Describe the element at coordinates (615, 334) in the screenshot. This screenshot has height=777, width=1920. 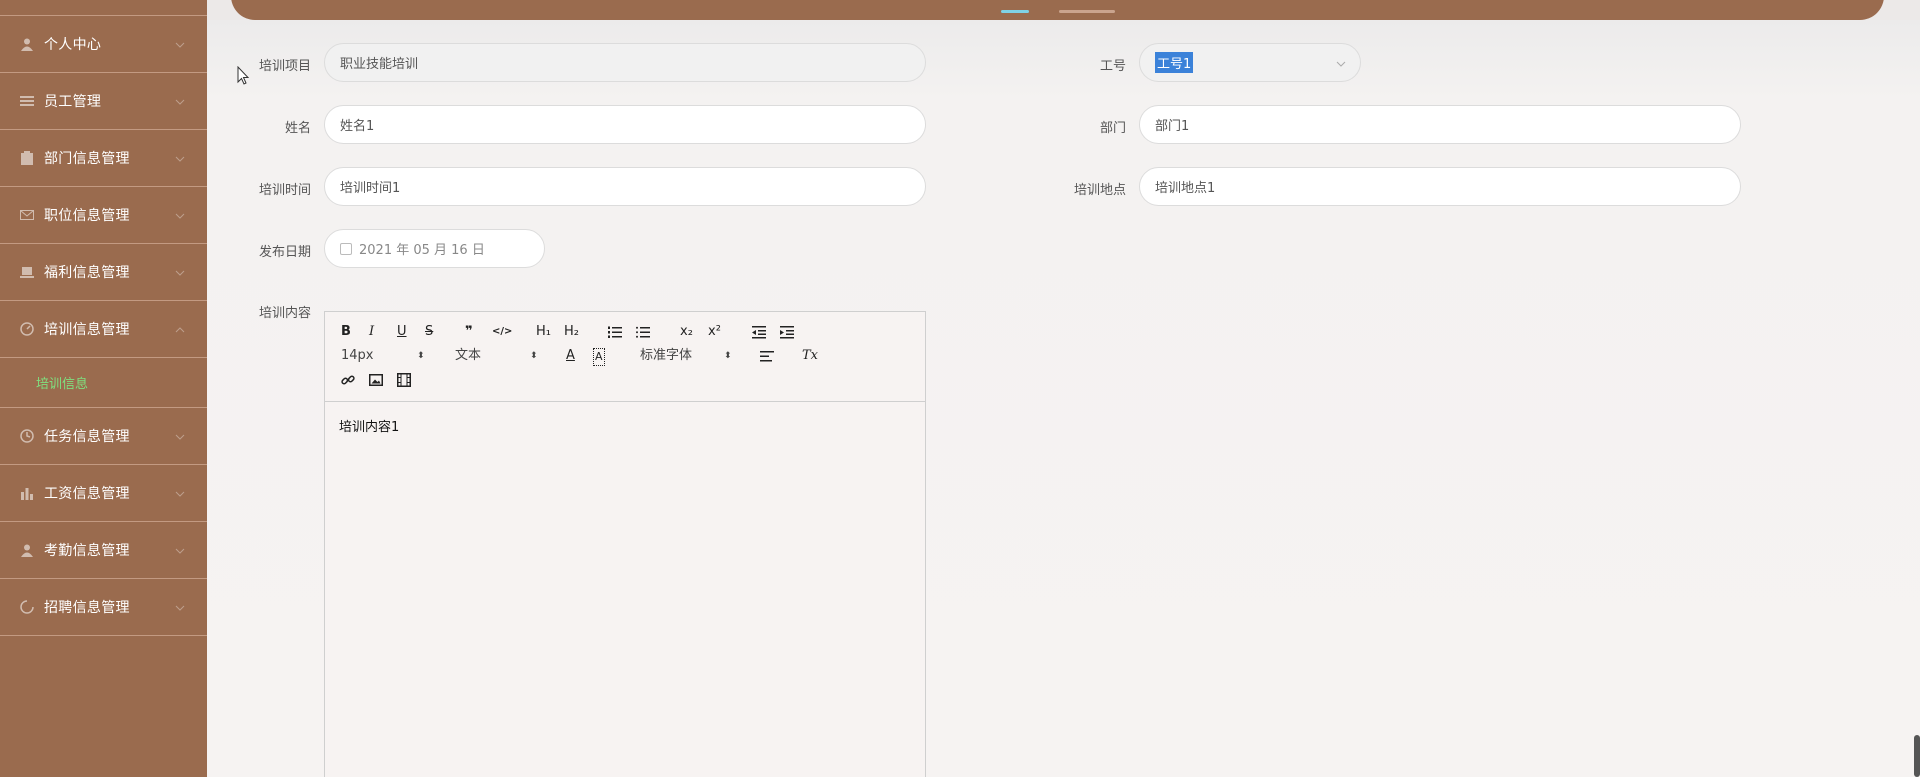
I see `ordered-list-icon` at that location.